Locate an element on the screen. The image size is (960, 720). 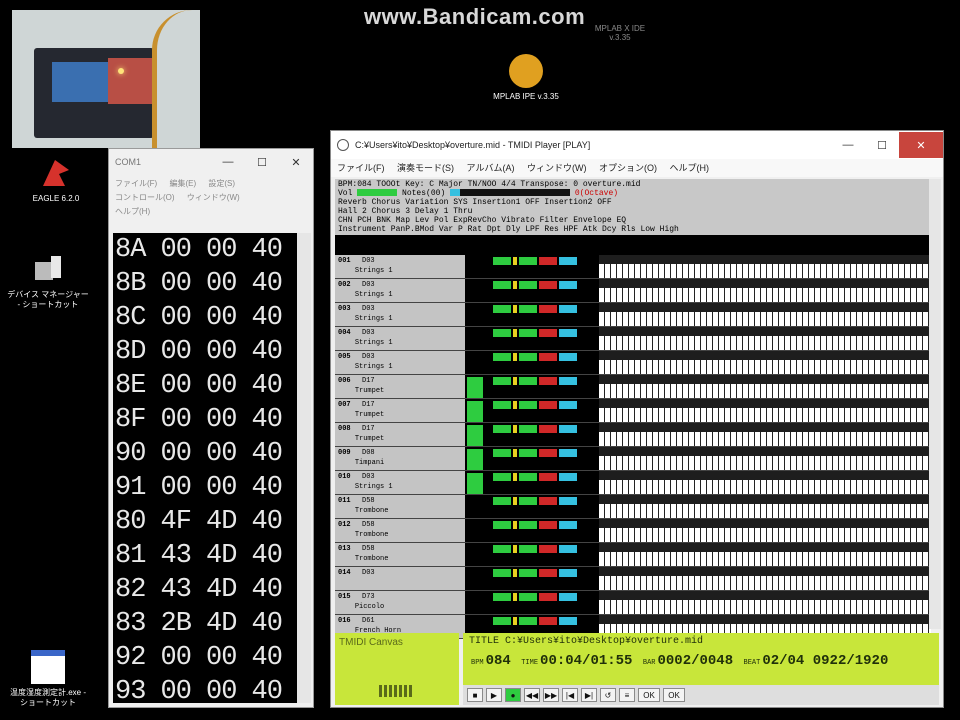
transport-button: ≡ is located at coordinates (627, 695).